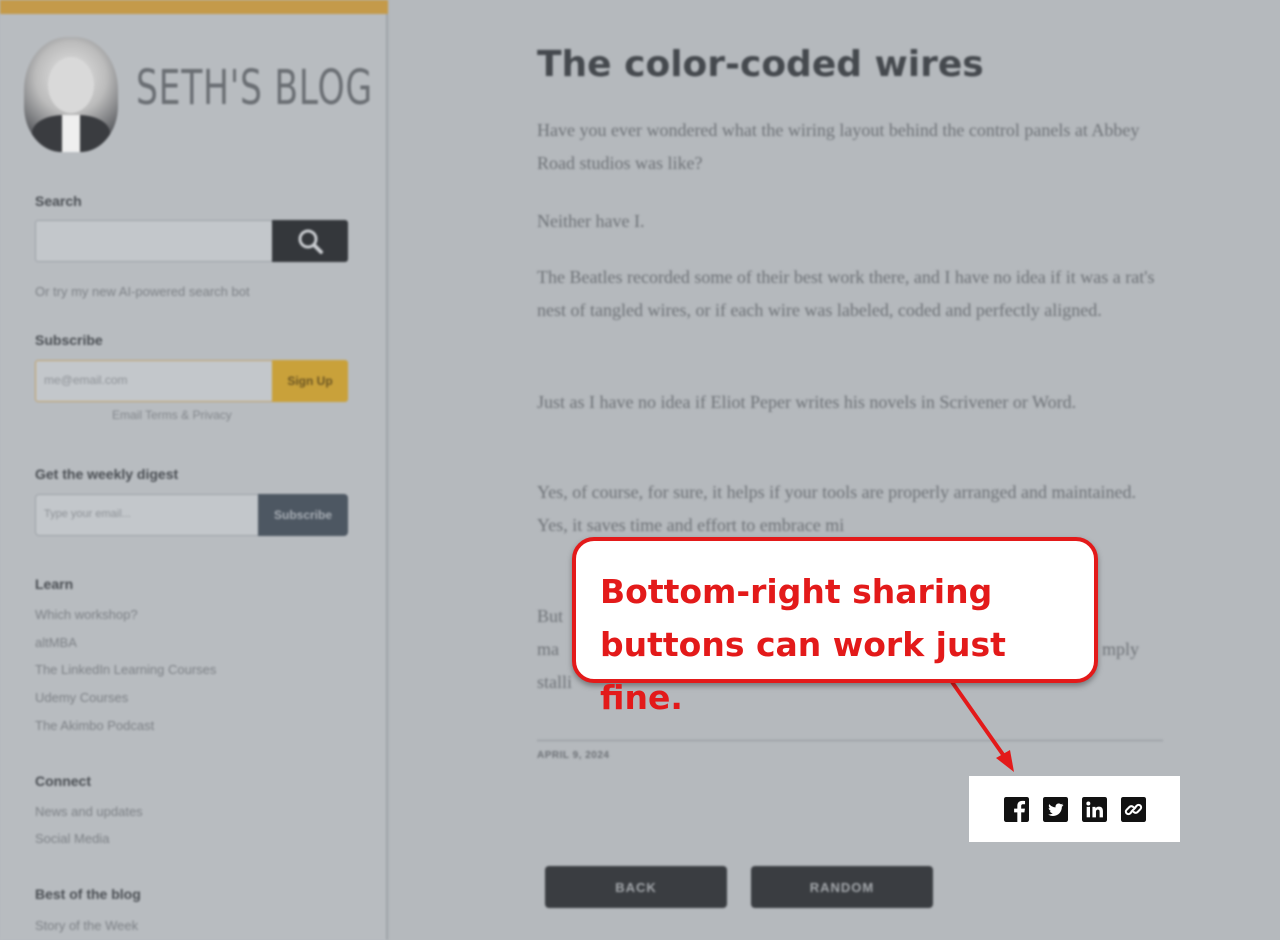 The width and height of the screenshot is (1280, 940). Describe the element at coordinates (591, 221) in the screenshot. I see `article-paragraph: Neither have I.` at that location.